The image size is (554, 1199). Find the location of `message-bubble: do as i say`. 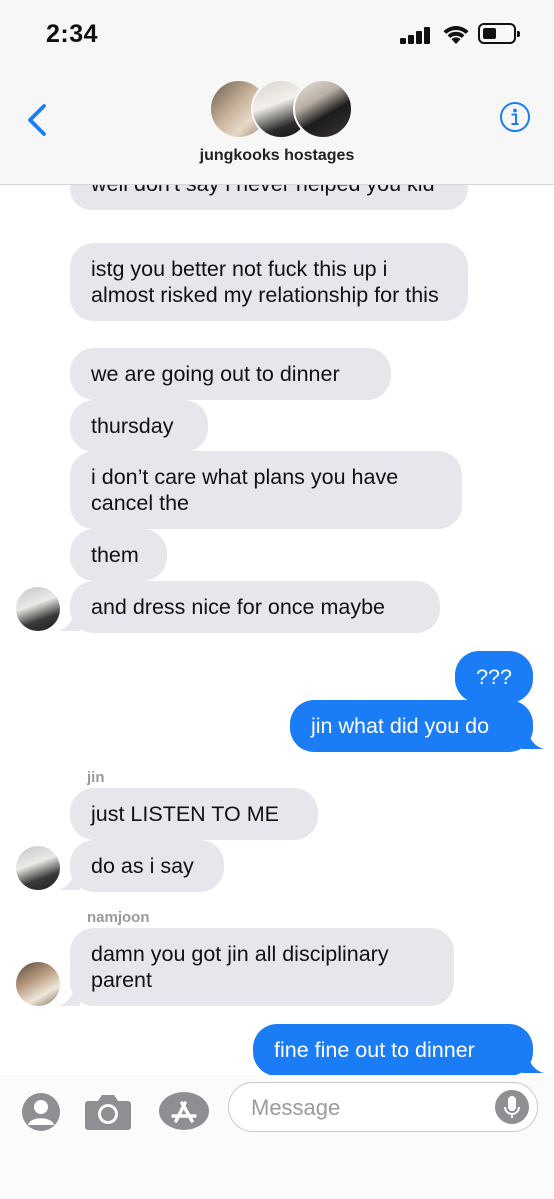

message-bubble: do as i say is located at coordinates (147, 866).